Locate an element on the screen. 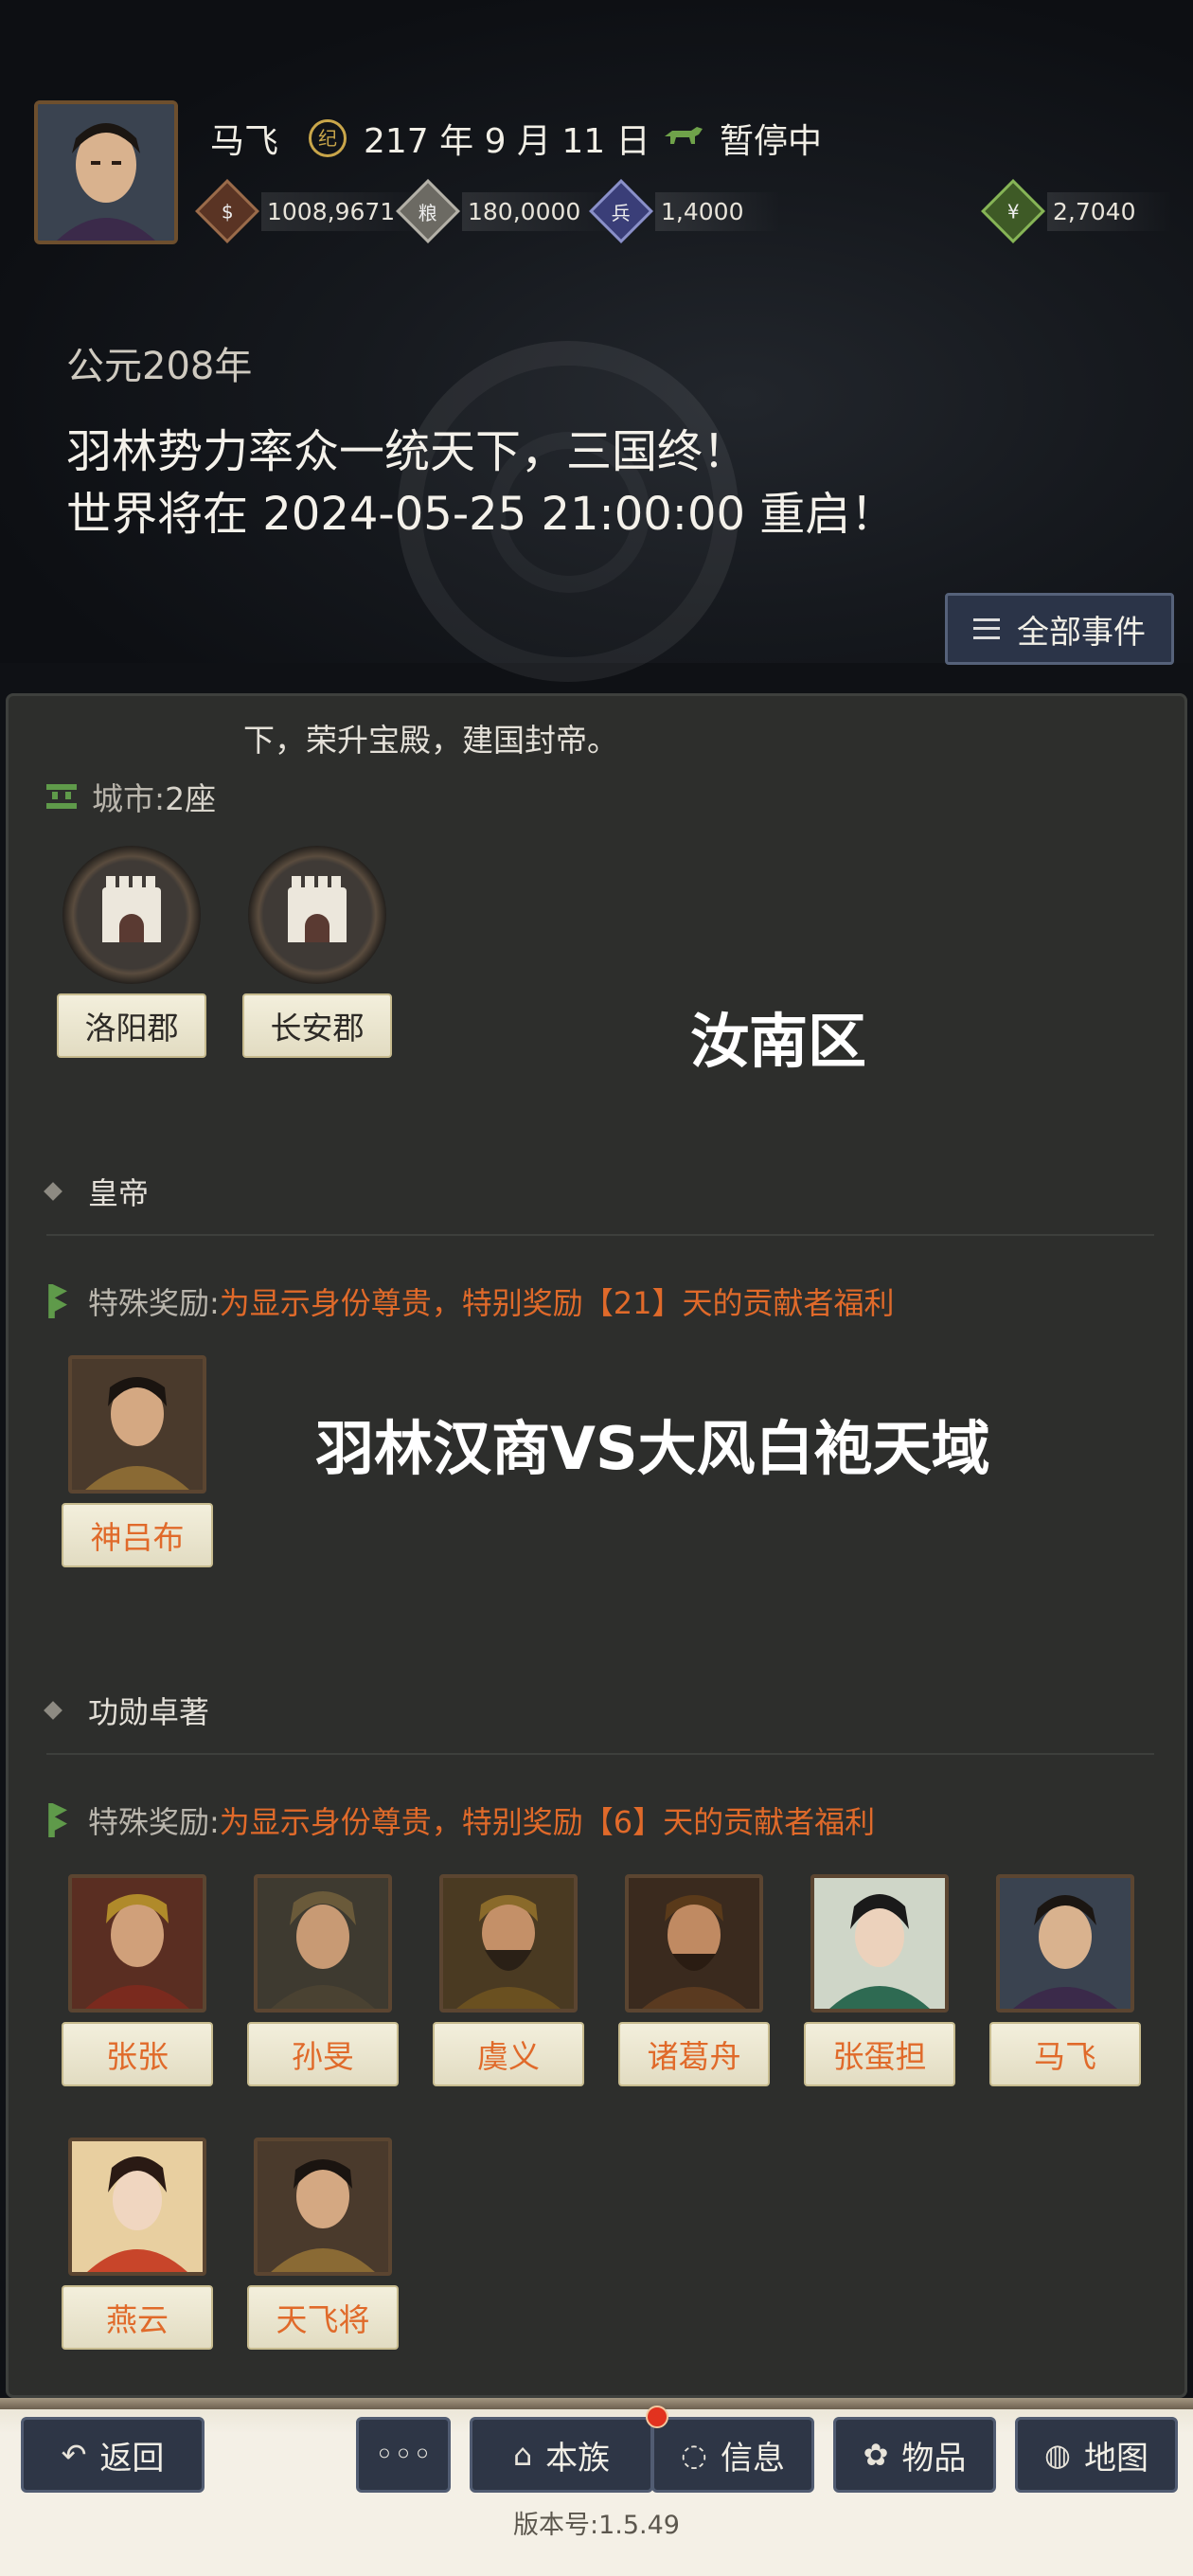 The image size is (1193, 2576). event-text-fragment: 下，荣升宝殿，建国封帝。 is located at coordinates (430, 740).